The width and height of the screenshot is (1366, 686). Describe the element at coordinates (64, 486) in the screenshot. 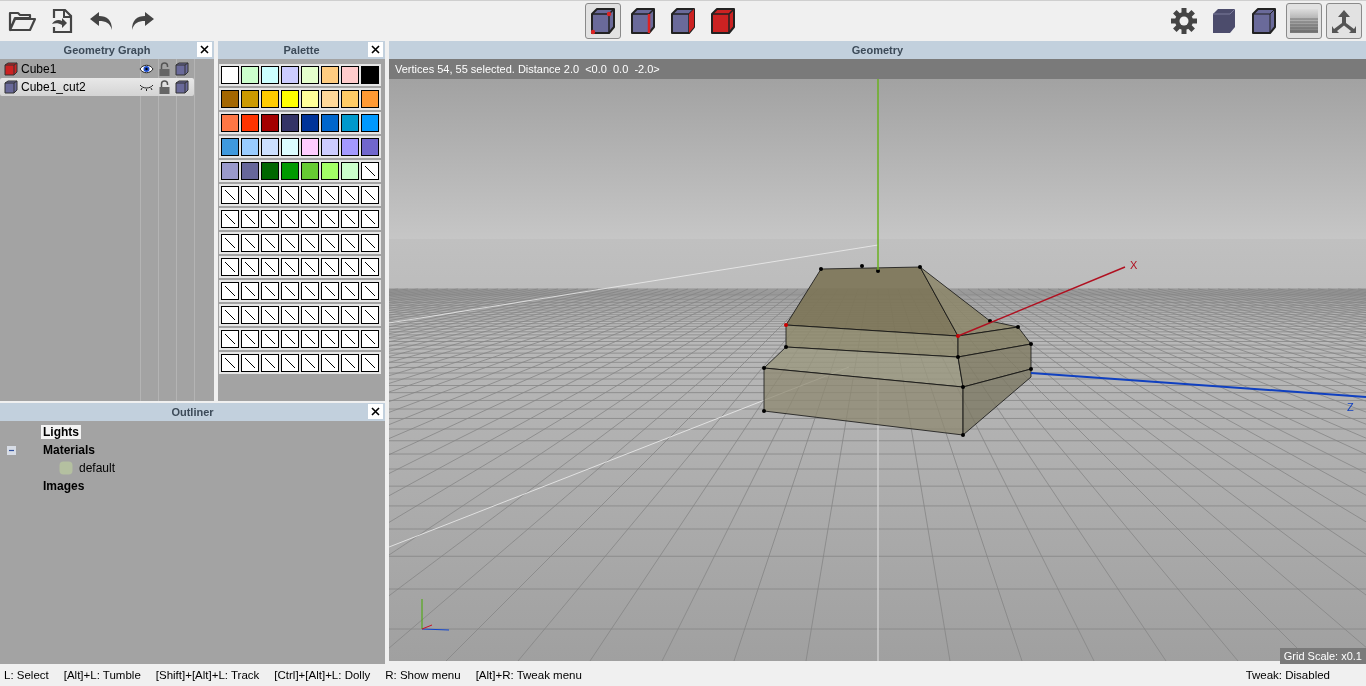

I see `outliner-item: Images` at that location.